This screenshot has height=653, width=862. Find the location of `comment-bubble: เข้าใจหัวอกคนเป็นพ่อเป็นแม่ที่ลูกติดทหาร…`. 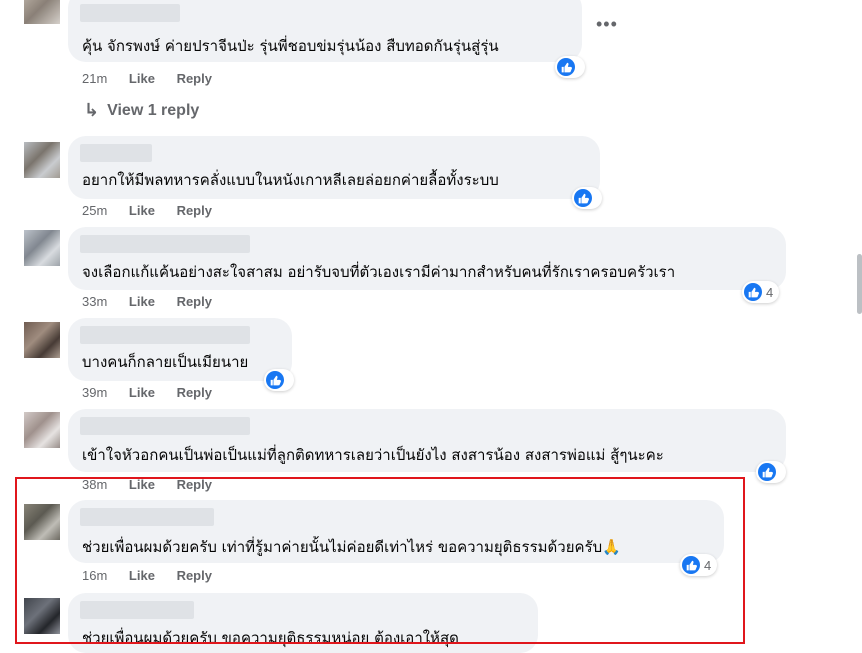

comment-bubble: เข้าใจหัวอกคนเป็นพ่อเป็นแม่ที่ลูกติดทหาร… is located at coordinates (427, 440).